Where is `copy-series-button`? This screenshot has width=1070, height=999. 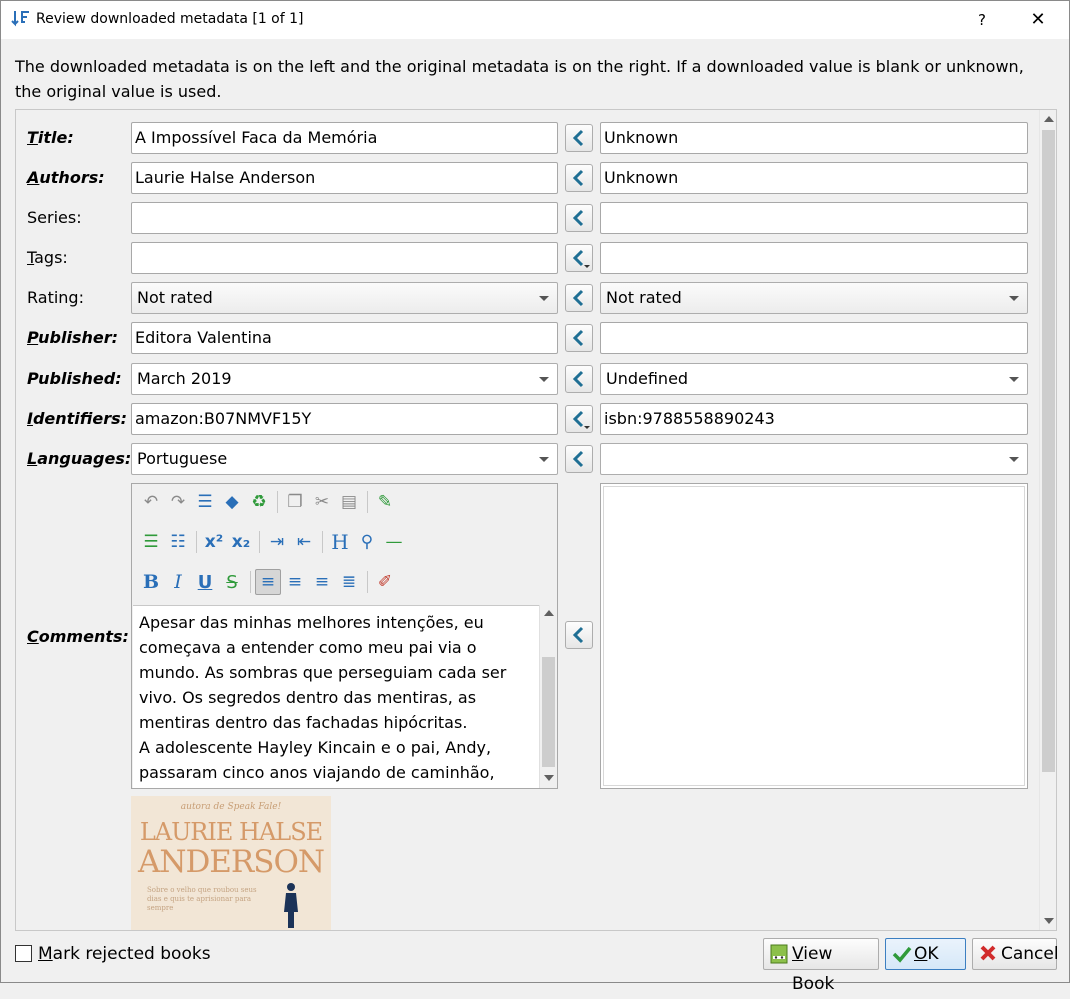
copy-series-button is located at coordinates (579, 218).